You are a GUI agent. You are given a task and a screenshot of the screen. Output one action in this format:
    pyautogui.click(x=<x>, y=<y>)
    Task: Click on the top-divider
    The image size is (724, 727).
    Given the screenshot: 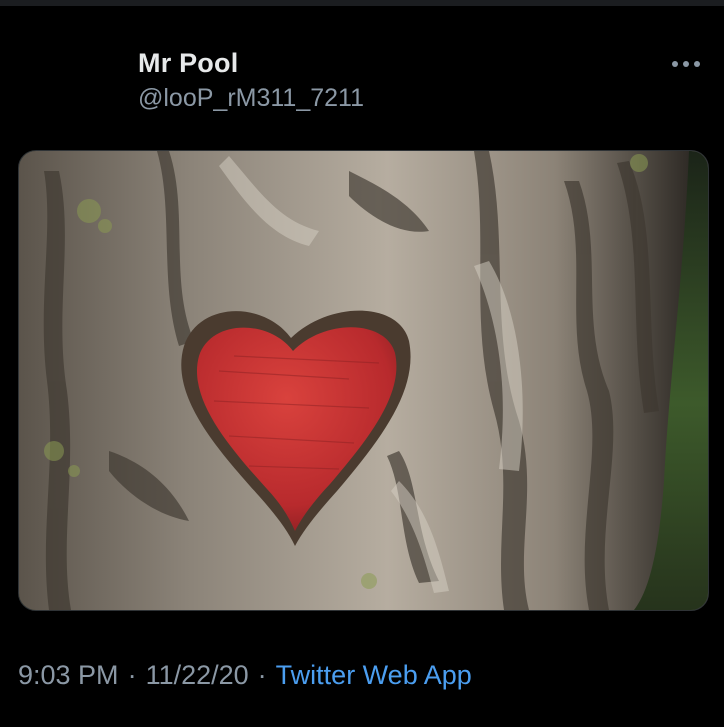 What is the action you would take?
    pyautogui.click(x=362, y=3)
    